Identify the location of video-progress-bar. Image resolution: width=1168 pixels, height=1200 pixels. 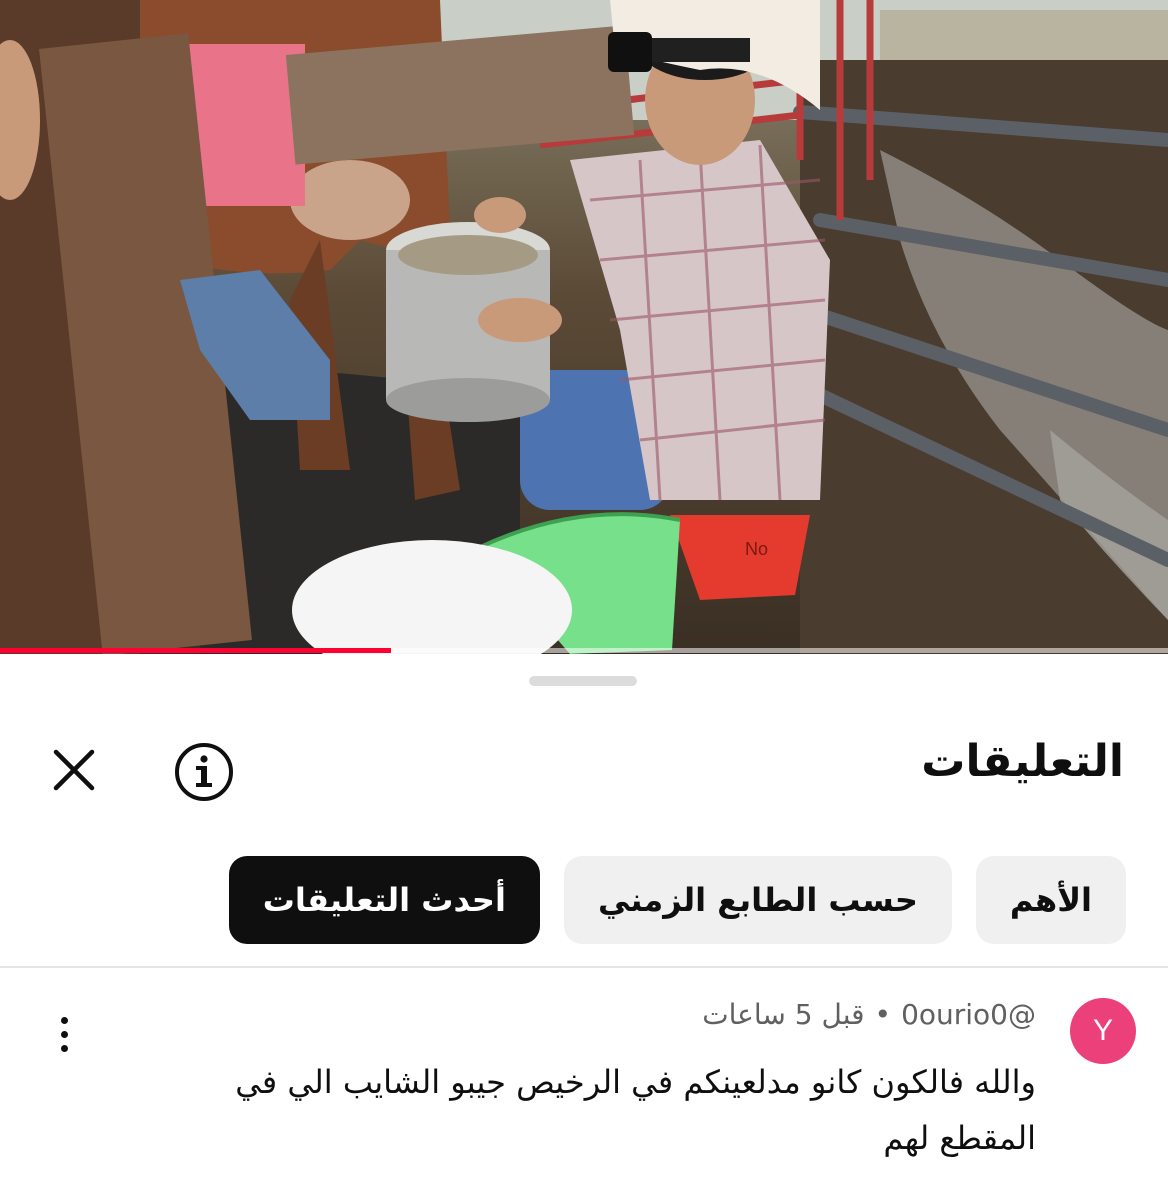
(584, 650).